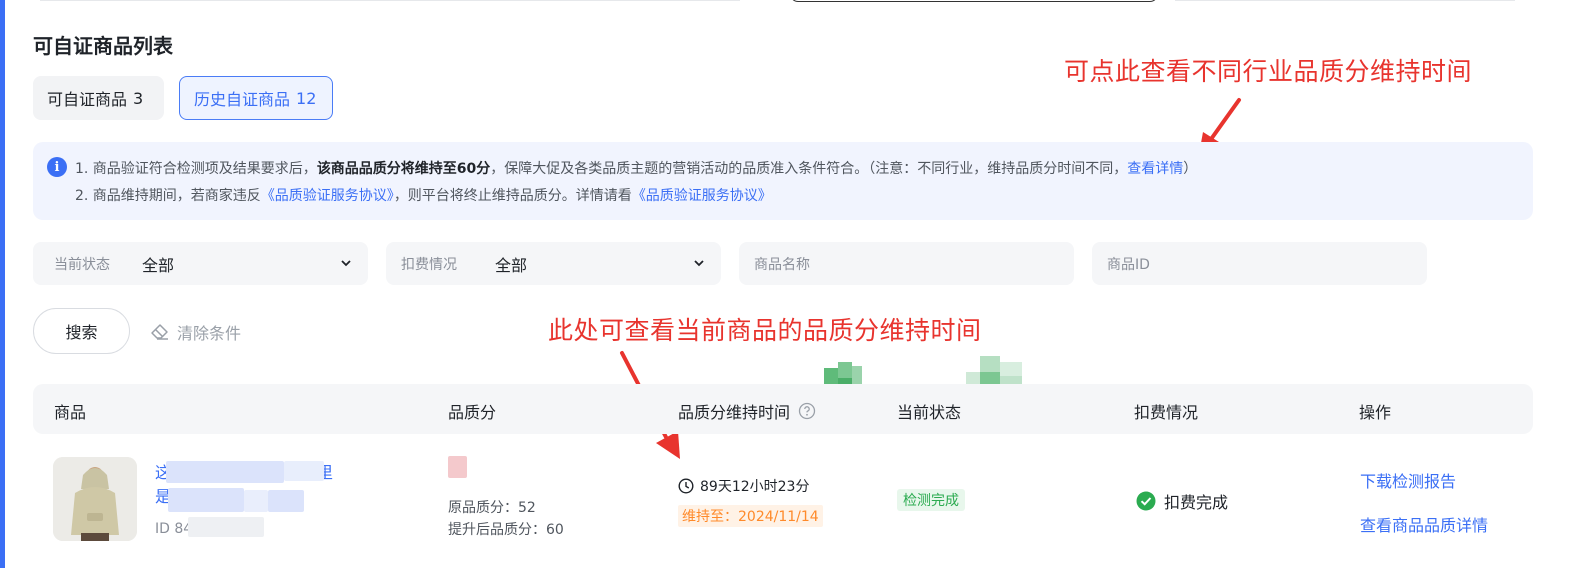  I want to click on clear-filters-button: 清除条件, so click(195, 332).